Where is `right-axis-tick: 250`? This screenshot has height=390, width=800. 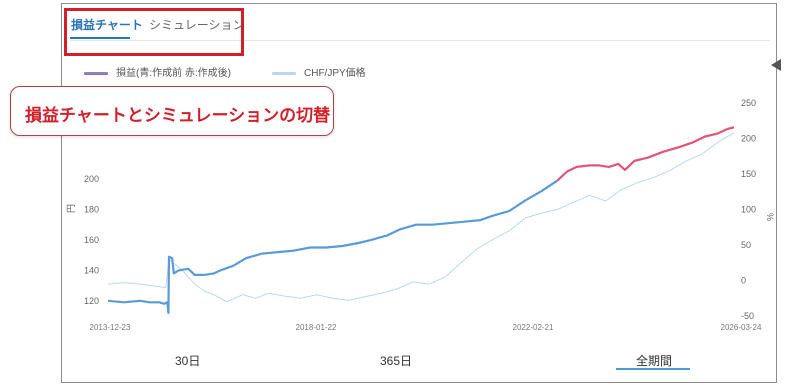
right-axis-tick: 250 is located at coordinates (748, 103).